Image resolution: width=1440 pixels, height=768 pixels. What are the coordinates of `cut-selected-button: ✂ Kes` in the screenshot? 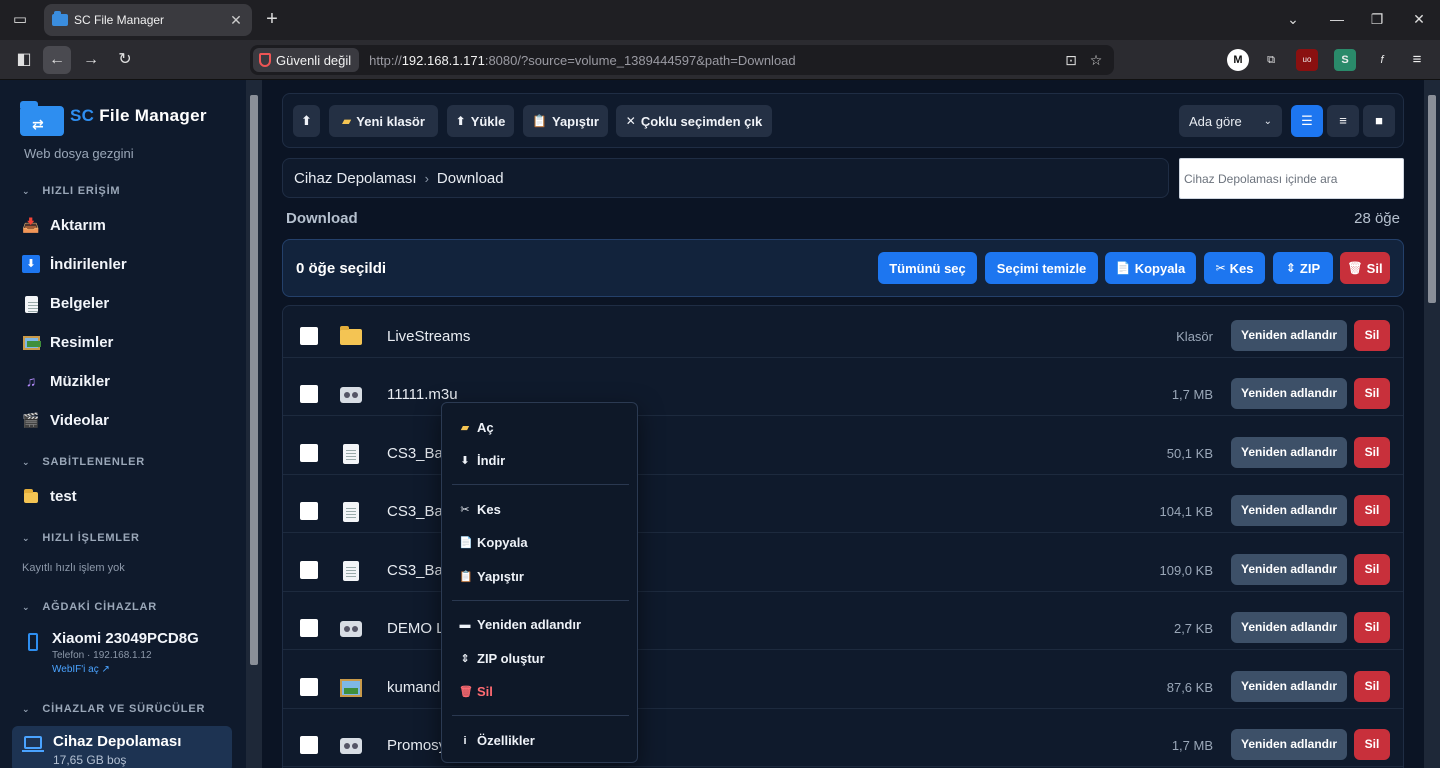 It's located at (1234, 268).